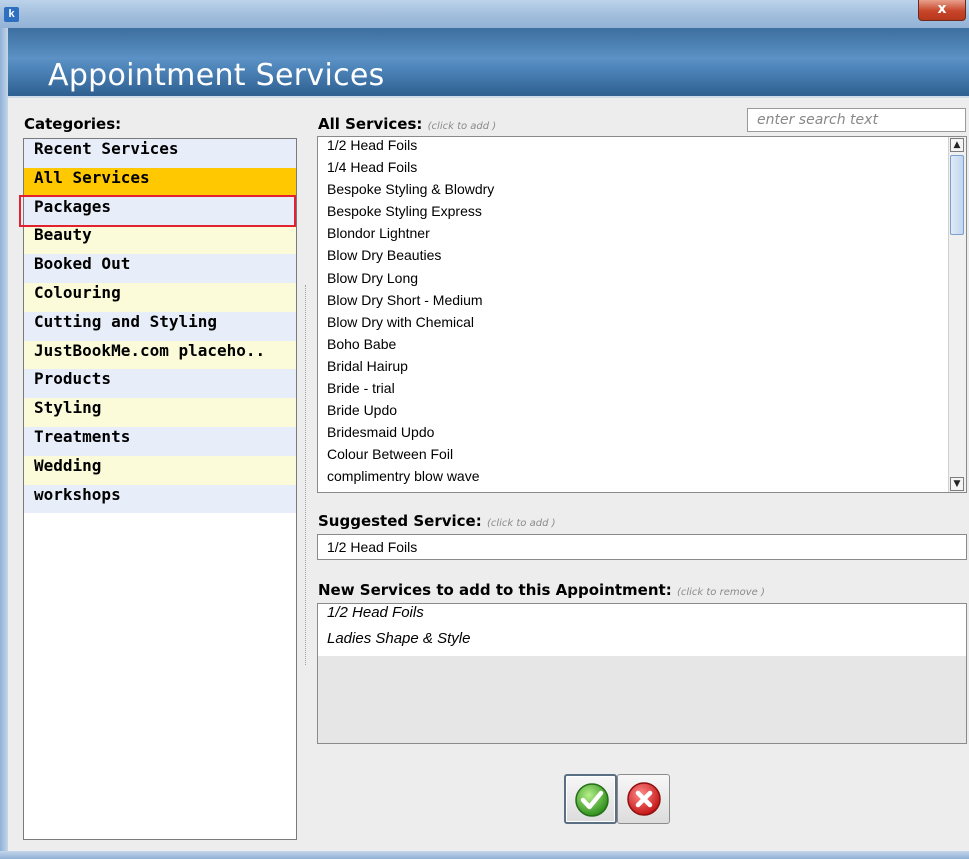 The width and height of the screenshot is (969, 859). Describe the element at coordinates (462, 126) in the screenshot. I see `all-services-hint: (click to add )` at that location.